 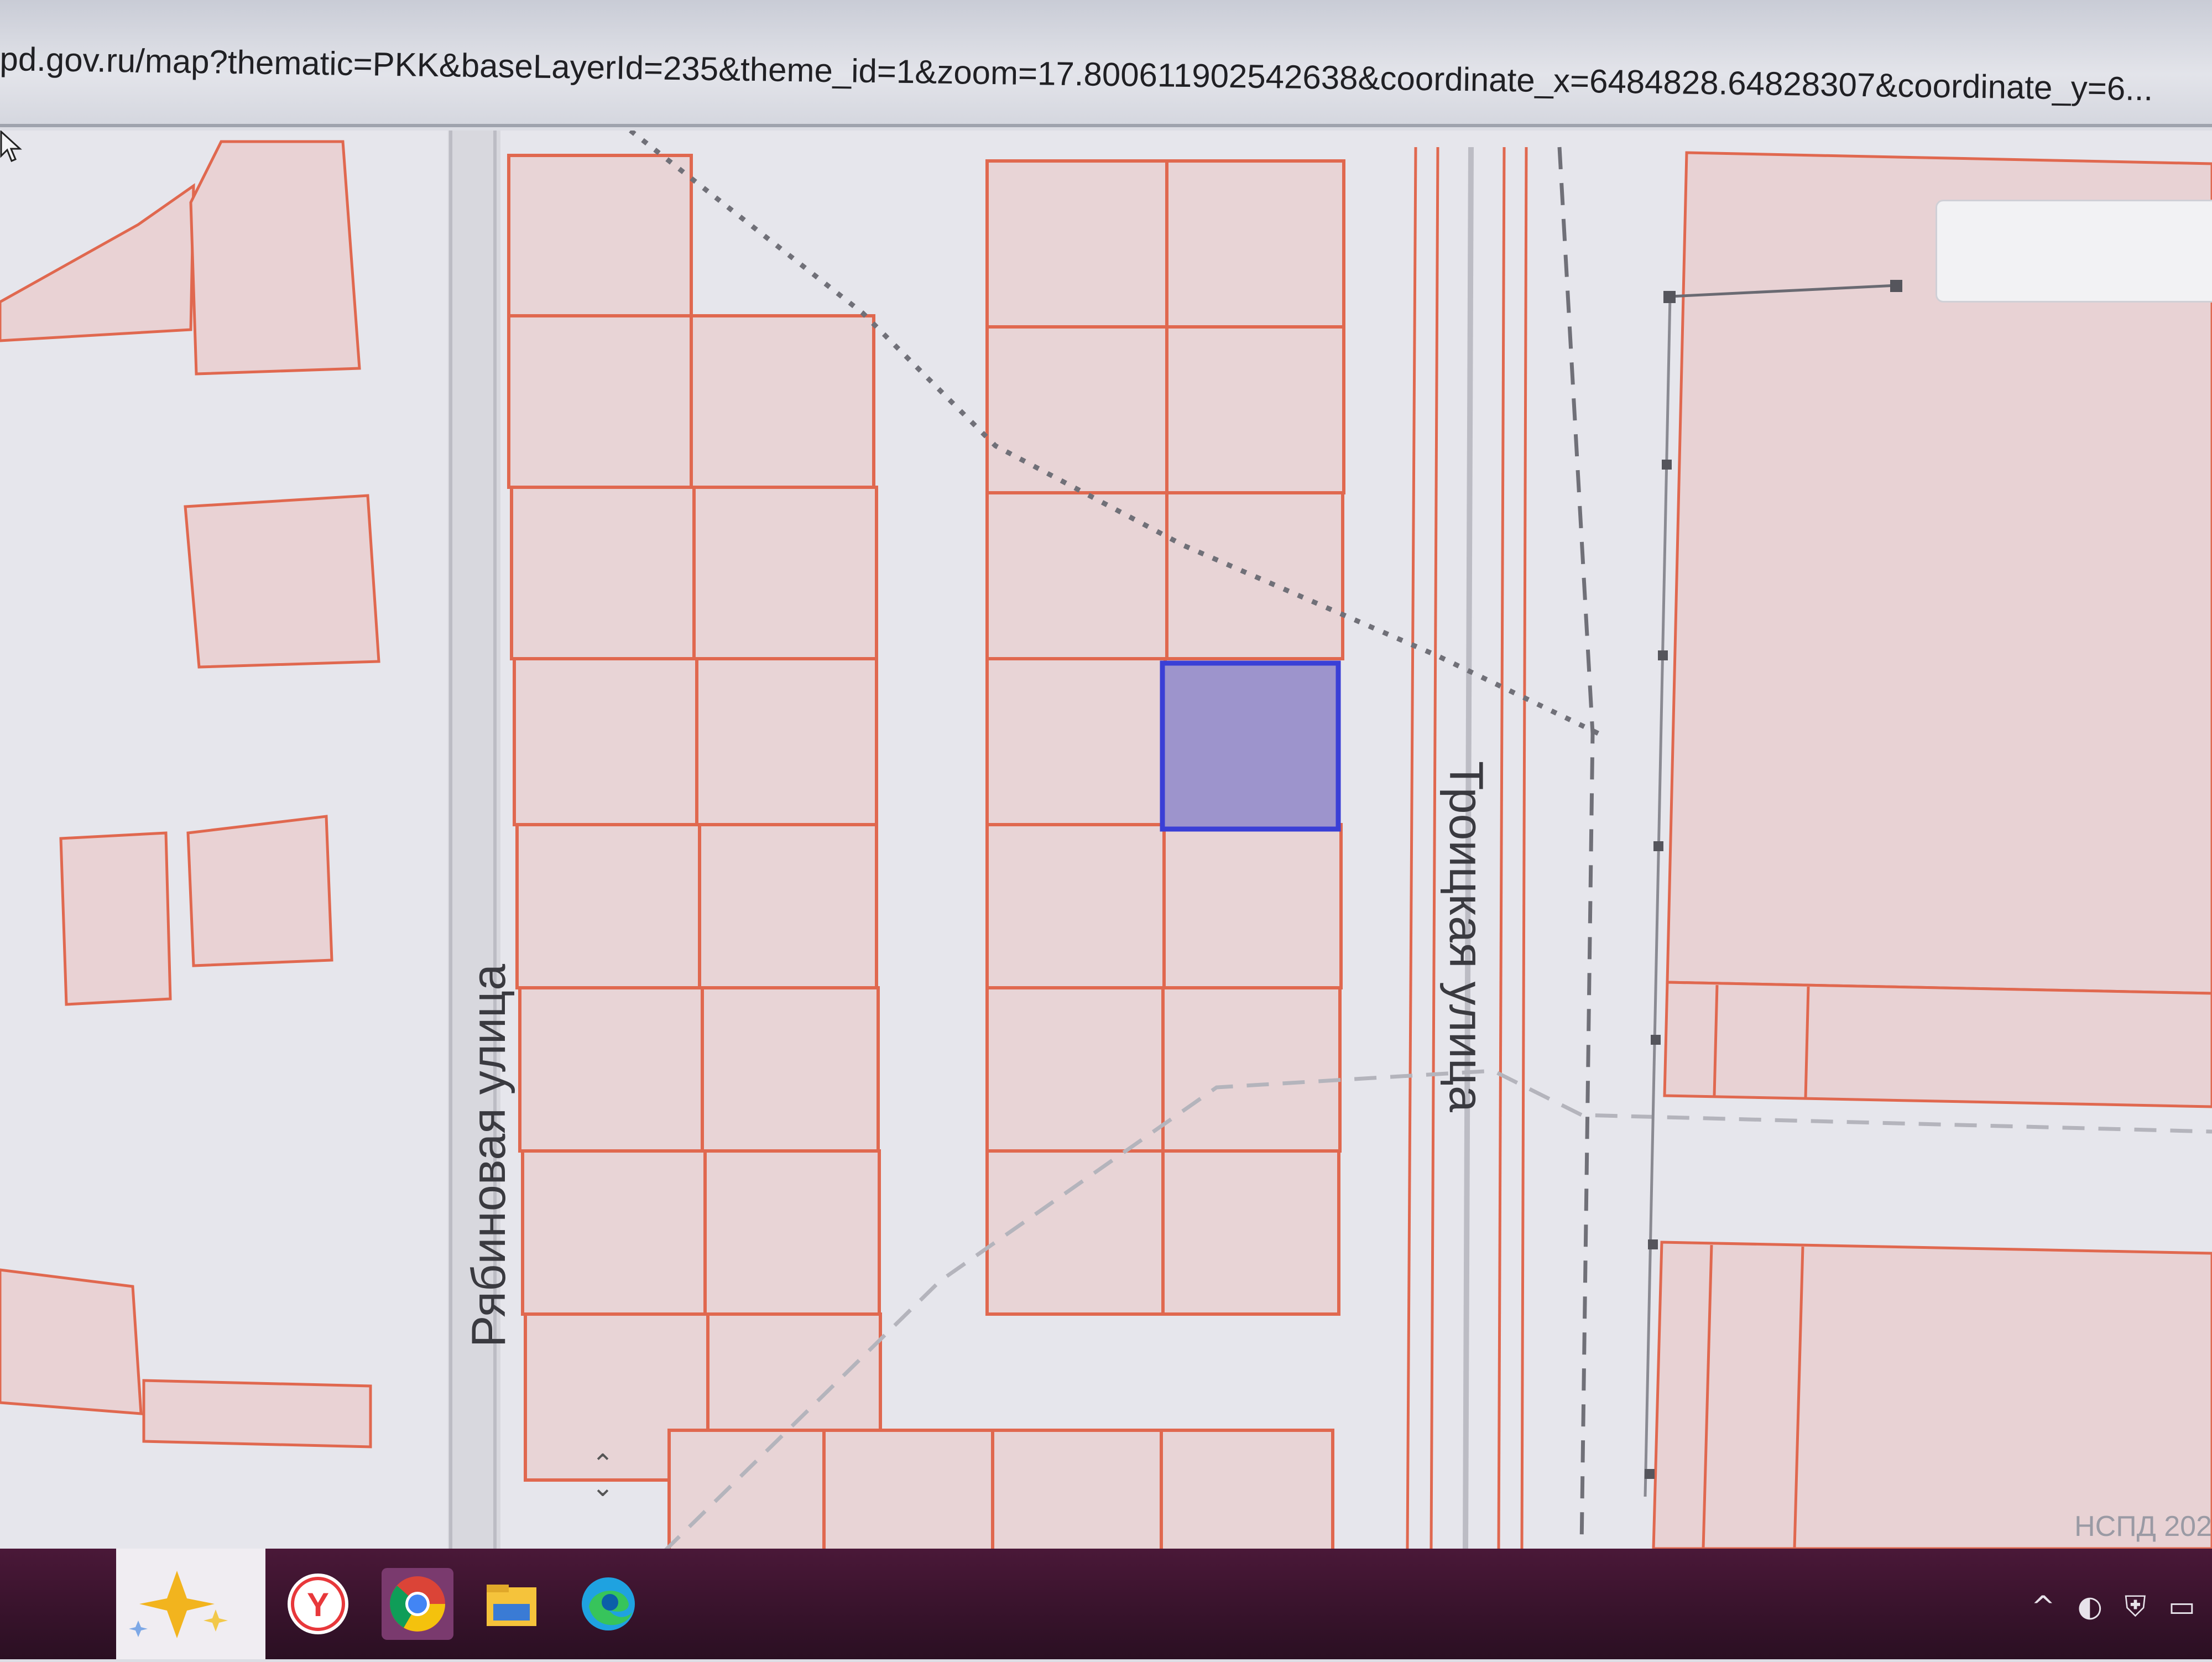 I want to click on street-label-ryabinovaya: Рябиновая улица, so click(x=489, y=1155).